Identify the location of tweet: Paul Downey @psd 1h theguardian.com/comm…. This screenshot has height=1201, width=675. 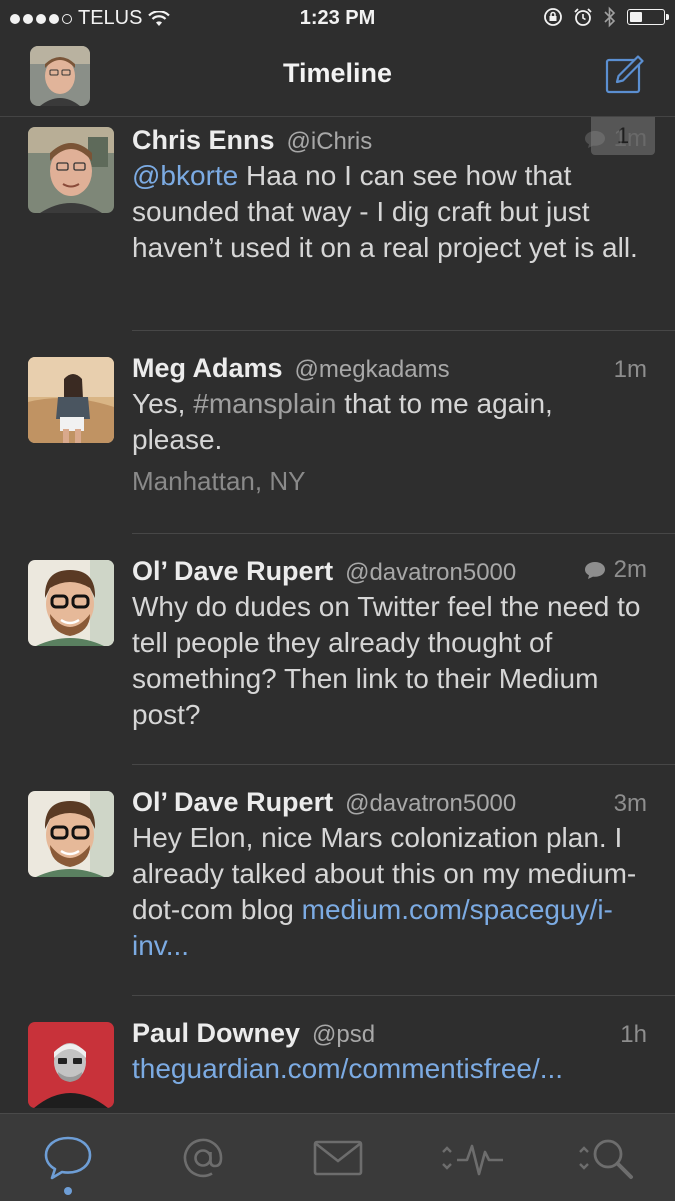
(351, 1054).